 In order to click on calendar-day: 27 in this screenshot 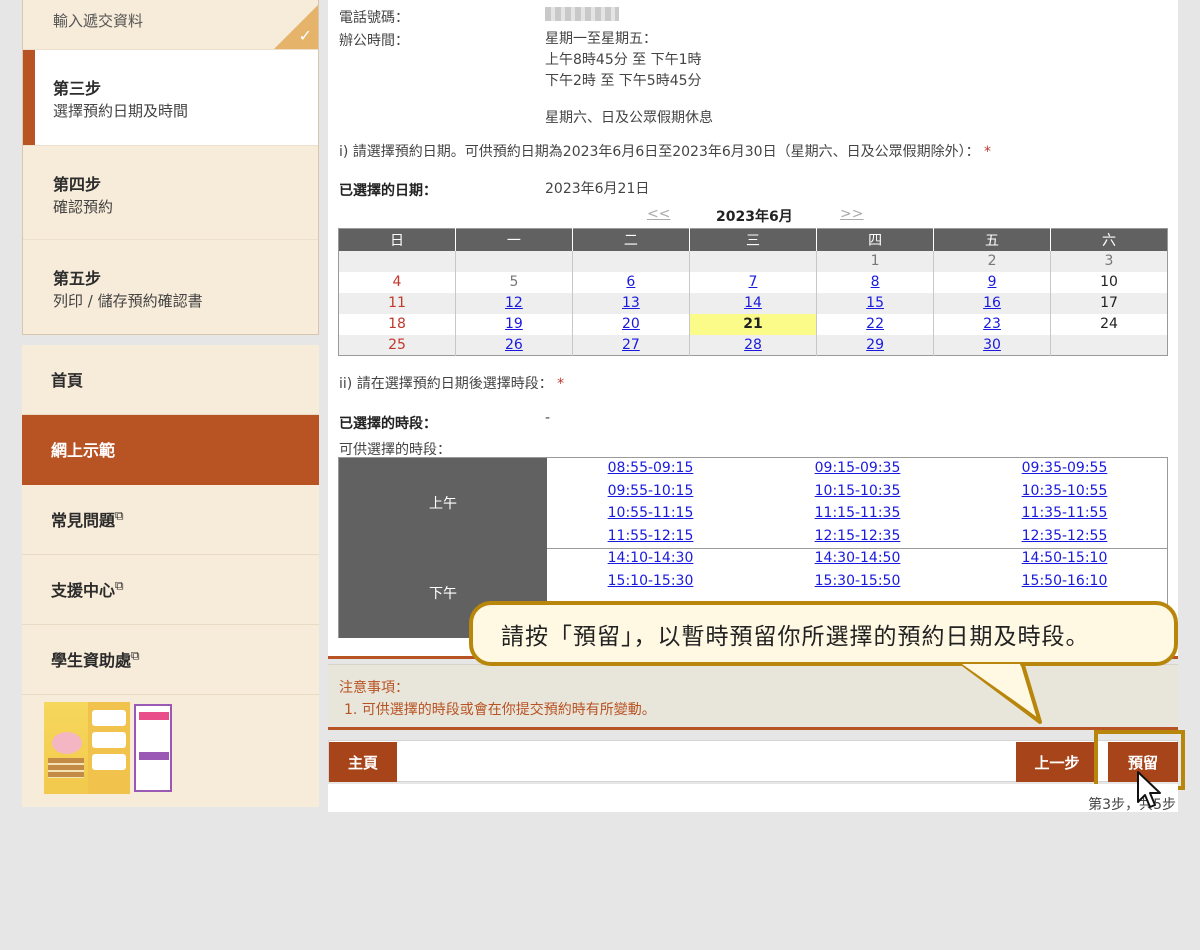, I will do `click(631, 345)`.